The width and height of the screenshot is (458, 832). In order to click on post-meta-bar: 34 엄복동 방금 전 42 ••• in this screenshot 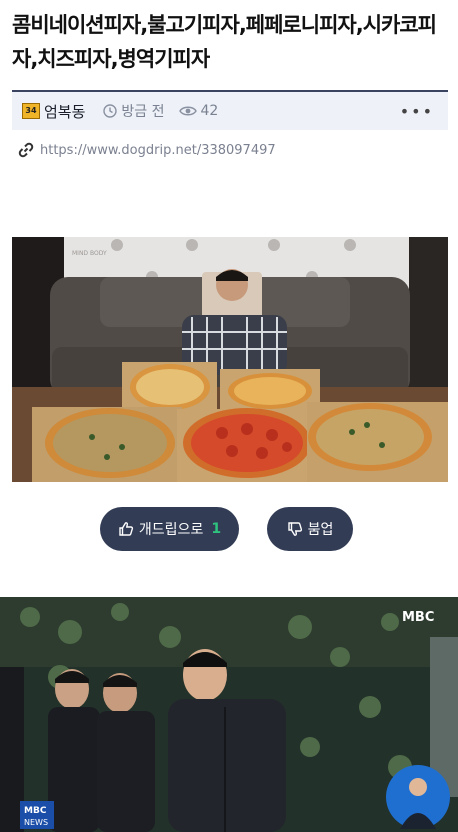, I will do `click(230, 110)`.